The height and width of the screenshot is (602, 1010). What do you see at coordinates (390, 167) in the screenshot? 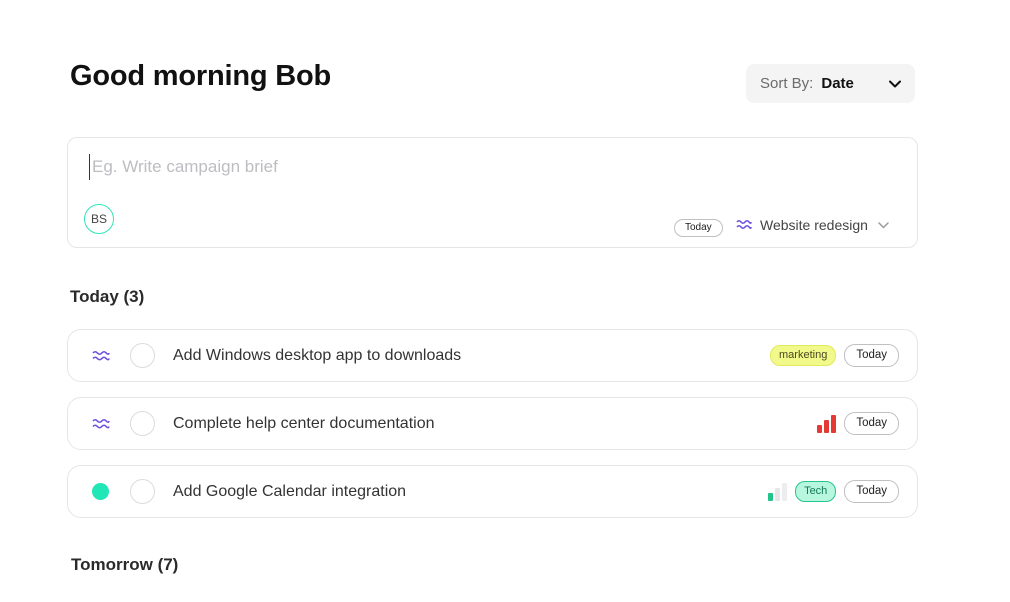
I see `new-task-input` at bounding box center [390, 167].